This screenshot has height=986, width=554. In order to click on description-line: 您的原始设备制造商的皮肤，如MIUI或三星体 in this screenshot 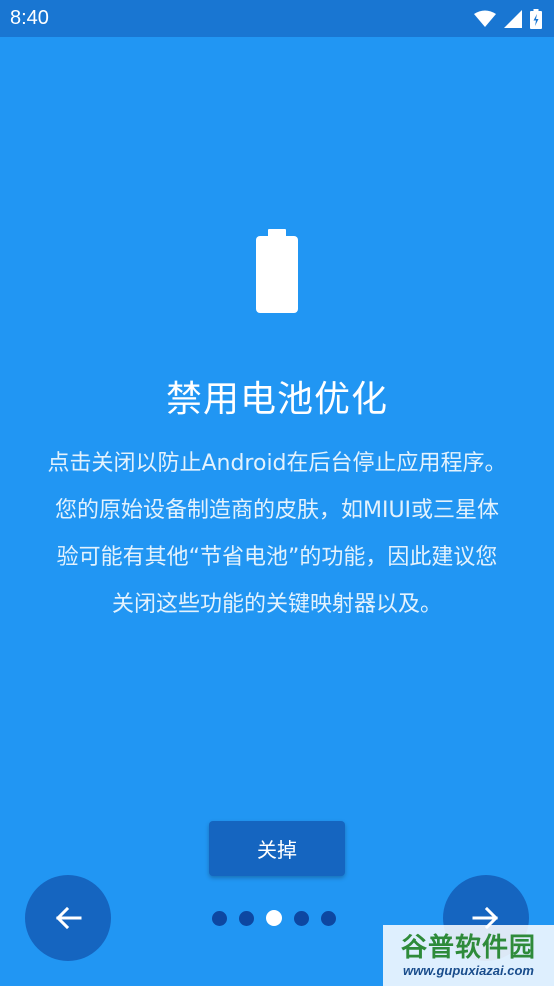, I will do `click(277, 510)`.